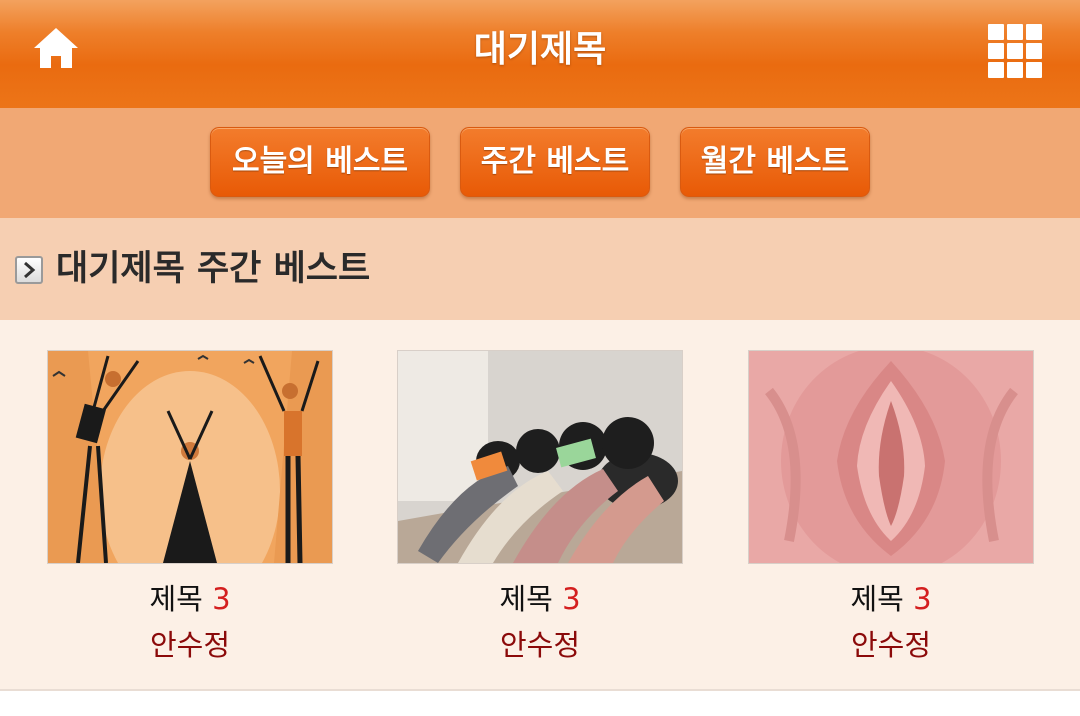  What do you see at coordinates (540, 269) in the screenshot?
I see `section-header: 대기제목 주간 베스트` at bounding box center [540, 269].